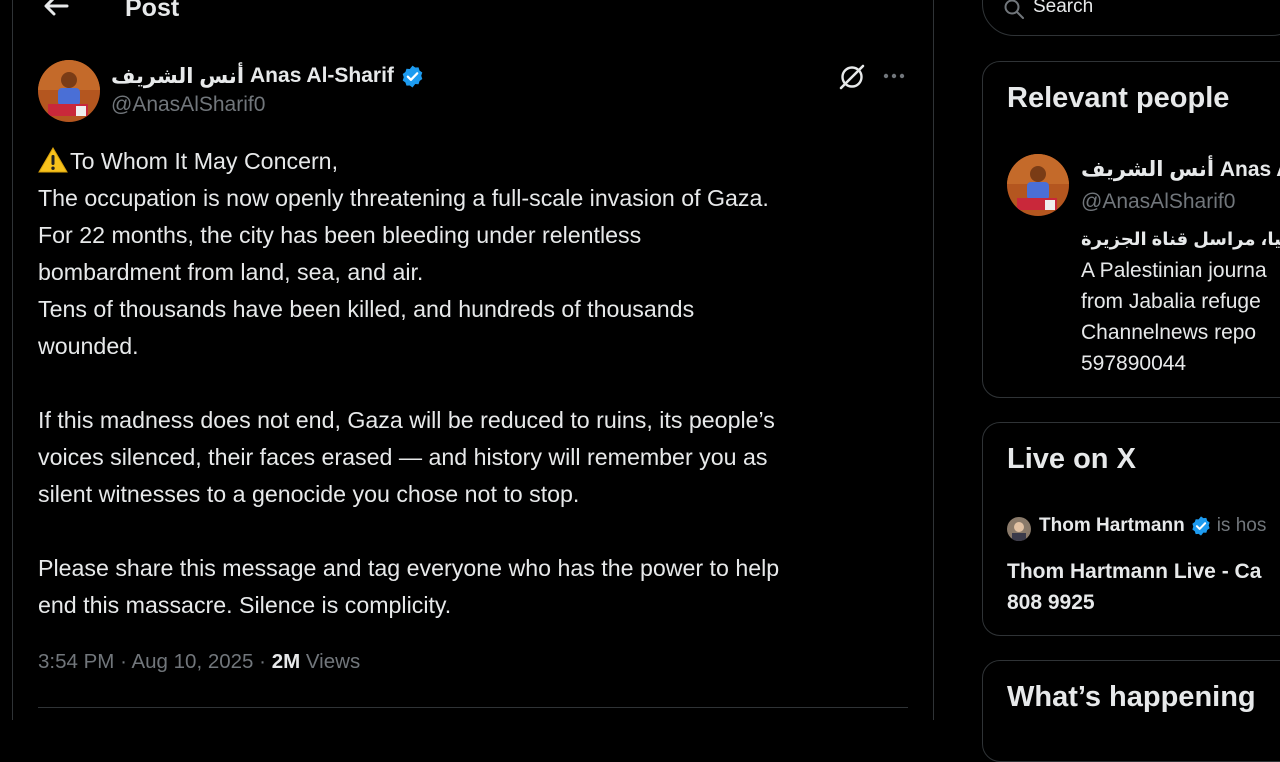 This screenshot has width=1280, height=762. Describe the element at coordinates (1071, 459) in the screenshot. I see `live-title: Live on X` at that location.